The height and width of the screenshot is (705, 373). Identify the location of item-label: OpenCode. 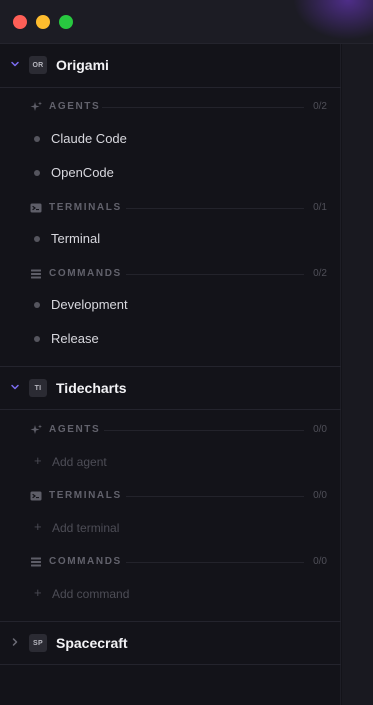
(82, 172).